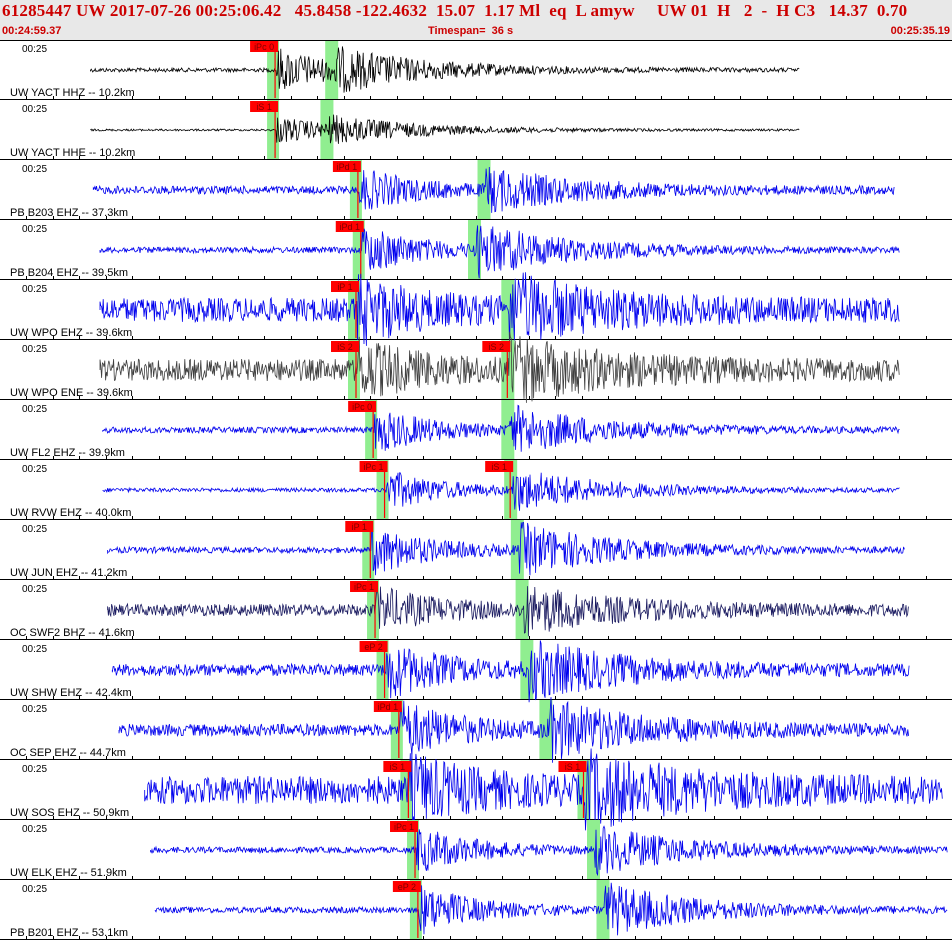 Image resolution: width=952 pixels, height=940 pixels. I want to click on station-label: UW RVW EHZ -- 40.0km, so click(70, 513).